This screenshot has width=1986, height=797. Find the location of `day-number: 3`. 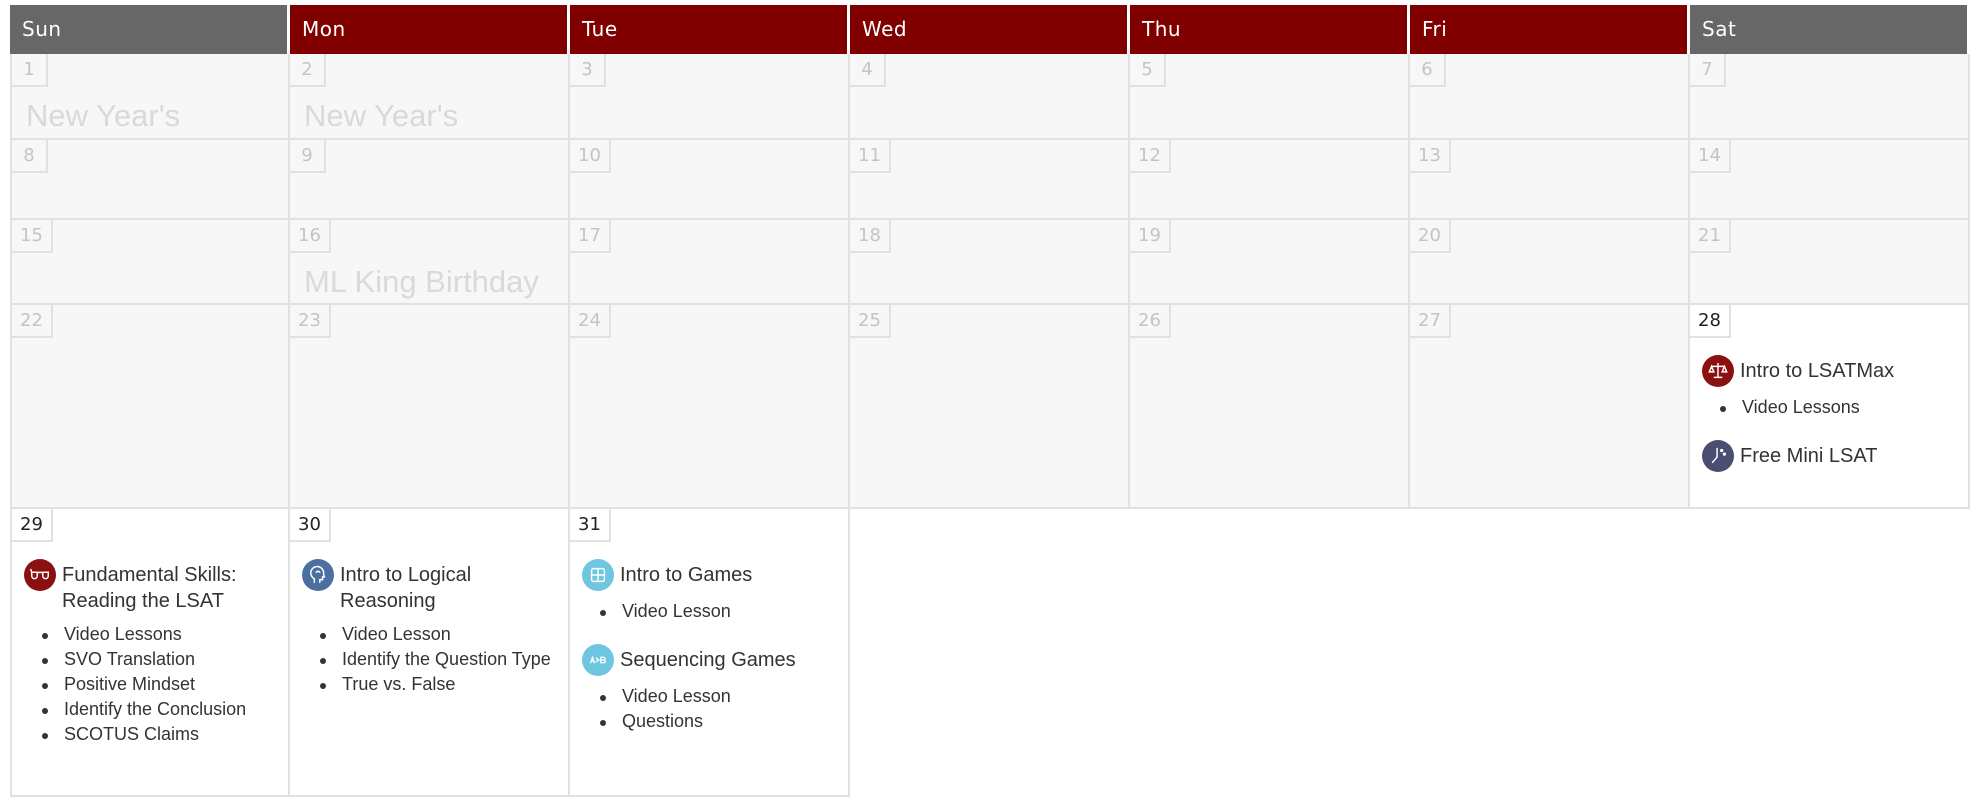

day-number: 3 is located at coordinates (588, 70).